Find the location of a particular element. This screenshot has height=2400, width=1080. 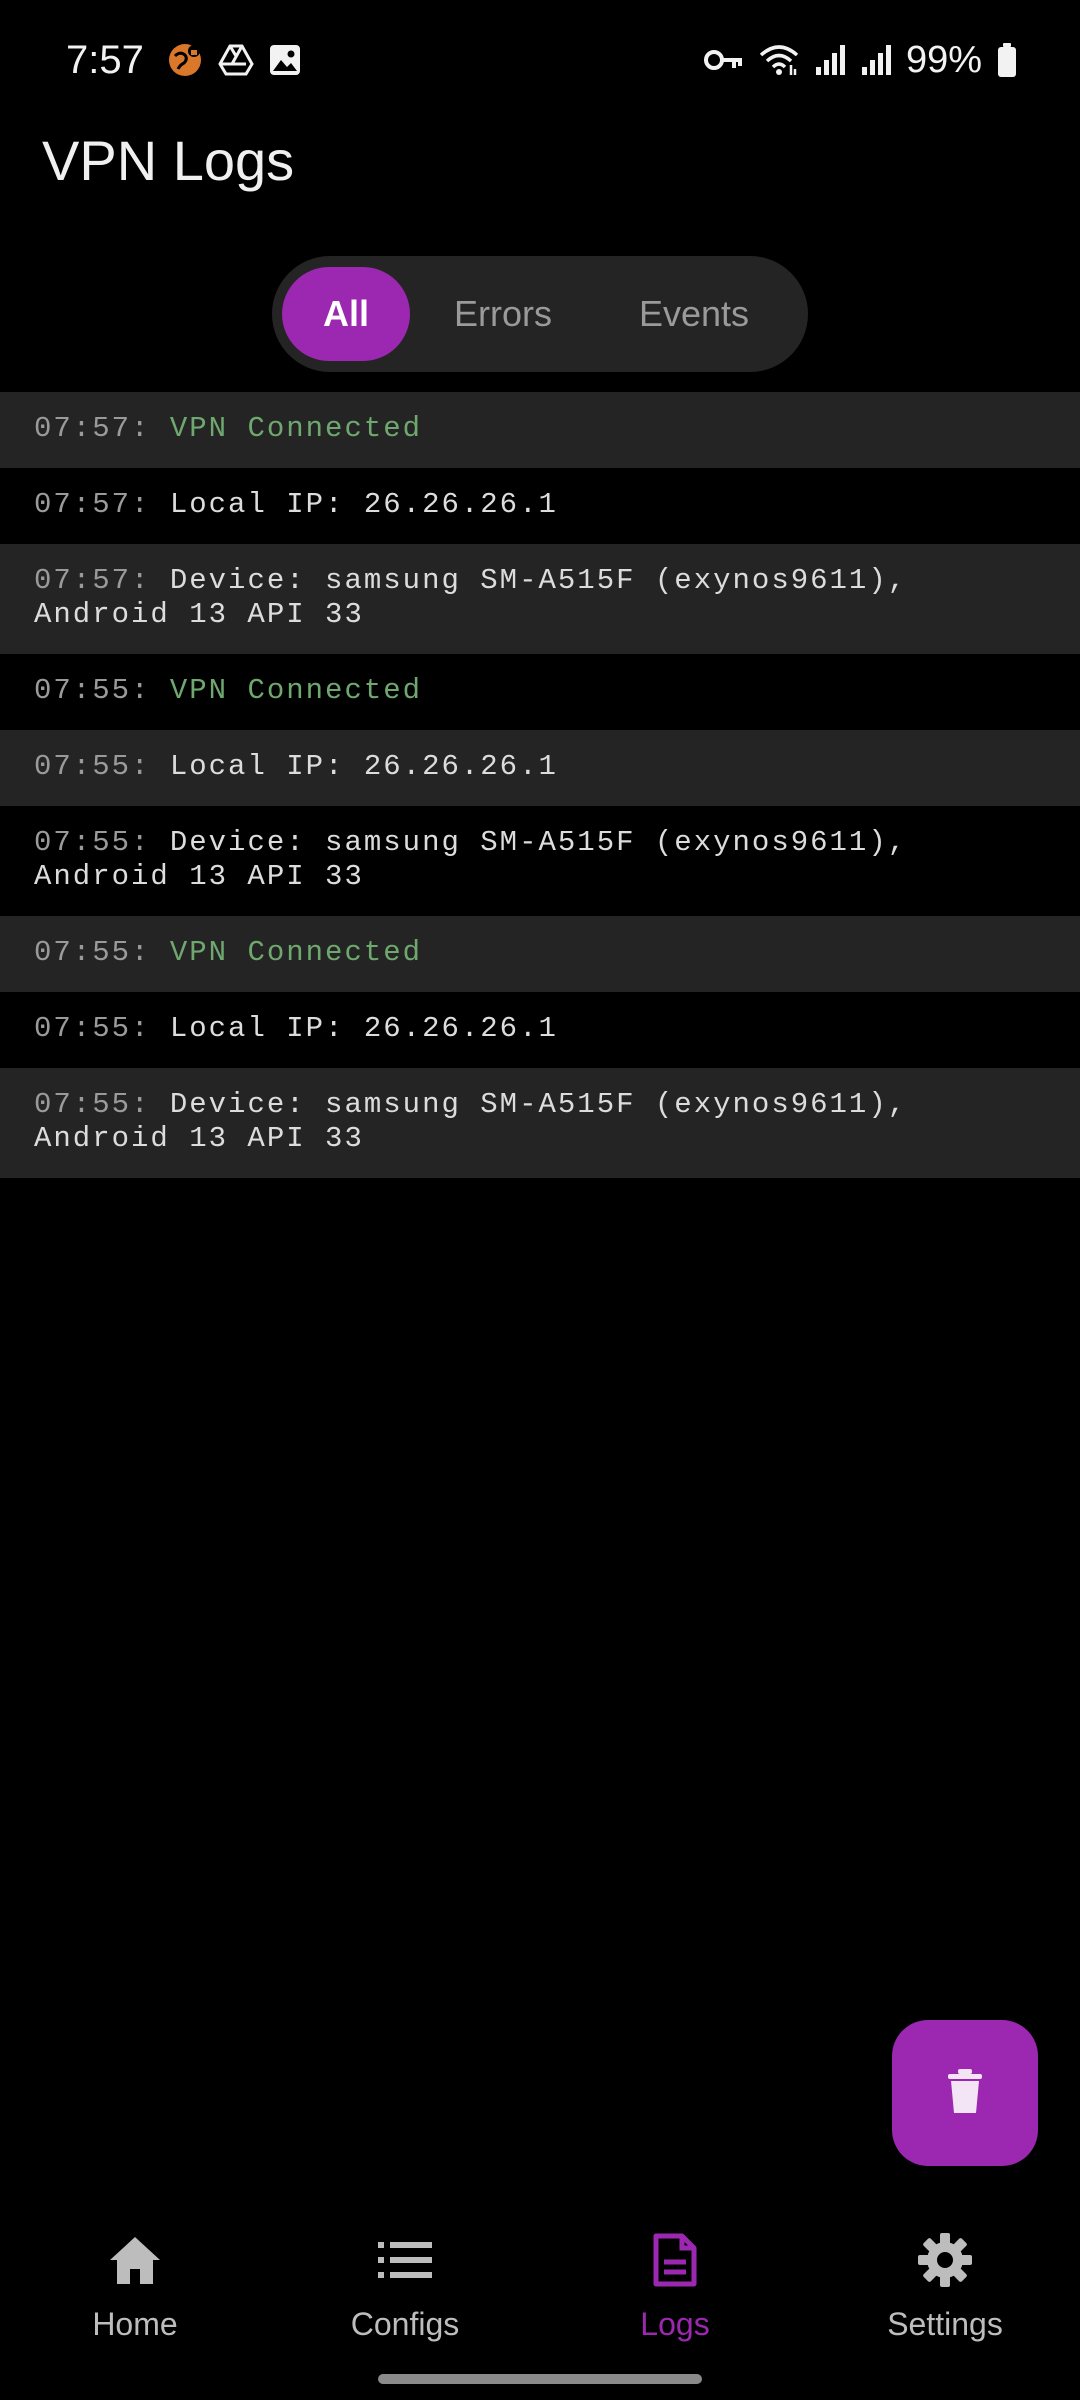

nav-logs: Logs is located at coordinates (675, 2271).